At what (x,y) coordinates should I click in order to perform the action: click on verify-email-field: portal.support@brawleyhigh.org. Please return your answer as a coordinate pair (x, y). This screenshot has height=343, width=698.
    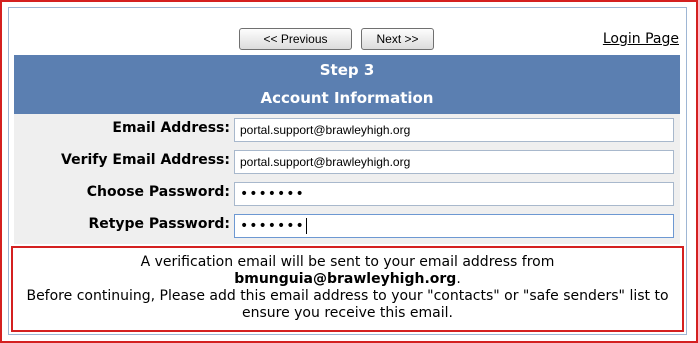
    Looking at the image, I should click on (454, 162).